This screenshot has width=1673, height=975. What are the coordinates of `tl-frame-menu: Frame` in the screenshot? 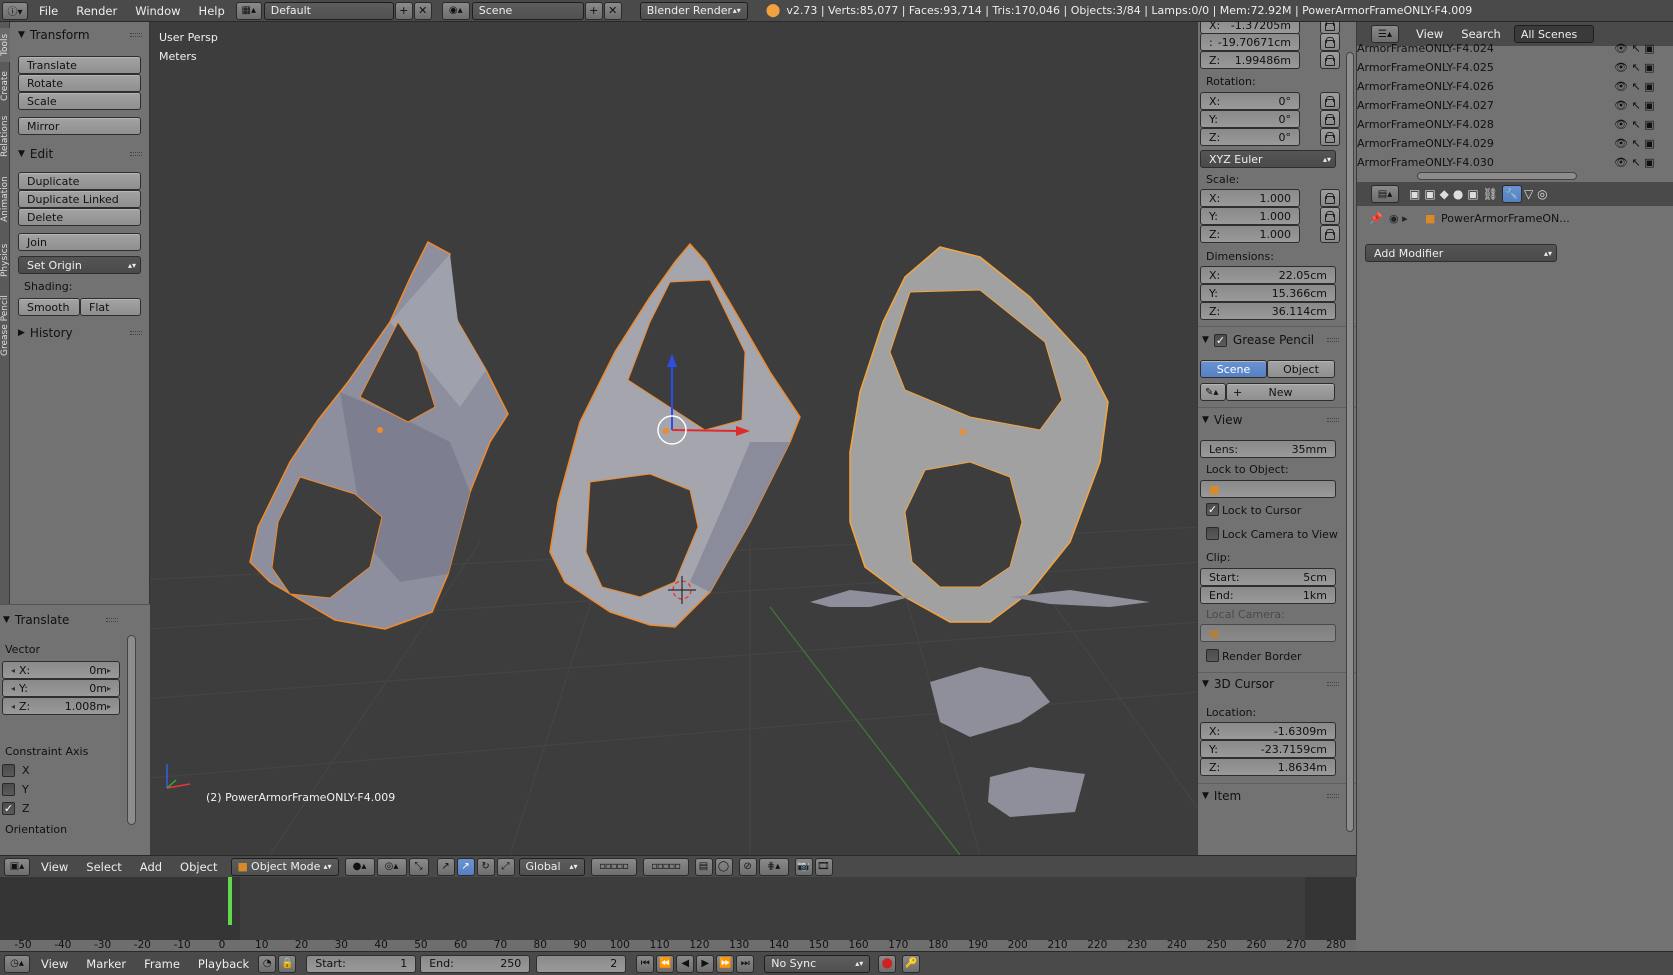 It's located at (162, 964).